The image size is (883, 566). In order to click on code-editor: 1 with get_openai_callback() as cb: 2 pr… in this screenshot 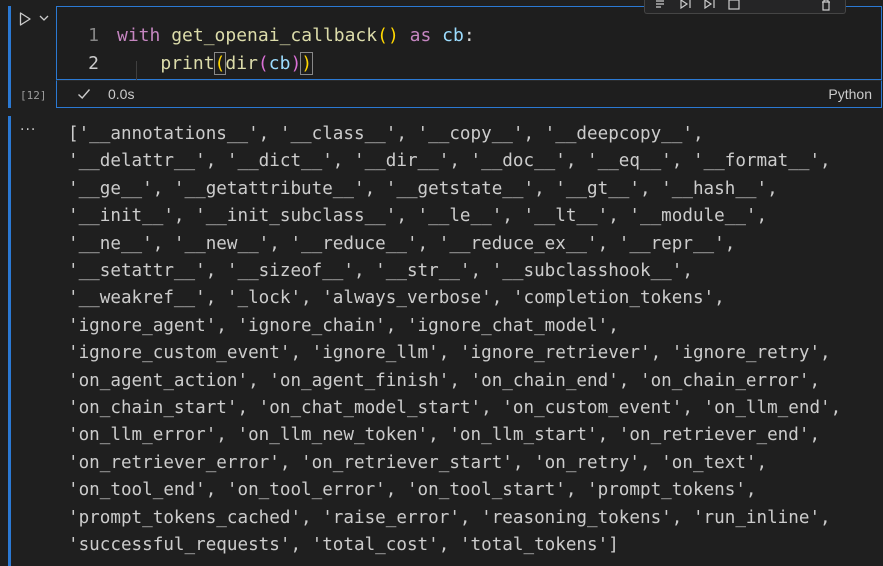, I will do `click(469, 45)`.